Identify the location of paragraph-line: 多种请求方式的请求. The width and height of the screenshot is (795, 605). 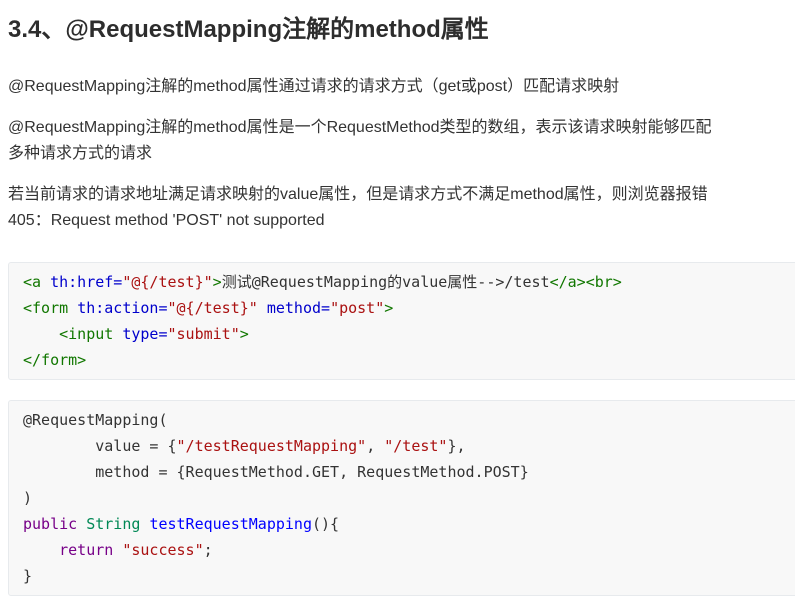
(80, 153).